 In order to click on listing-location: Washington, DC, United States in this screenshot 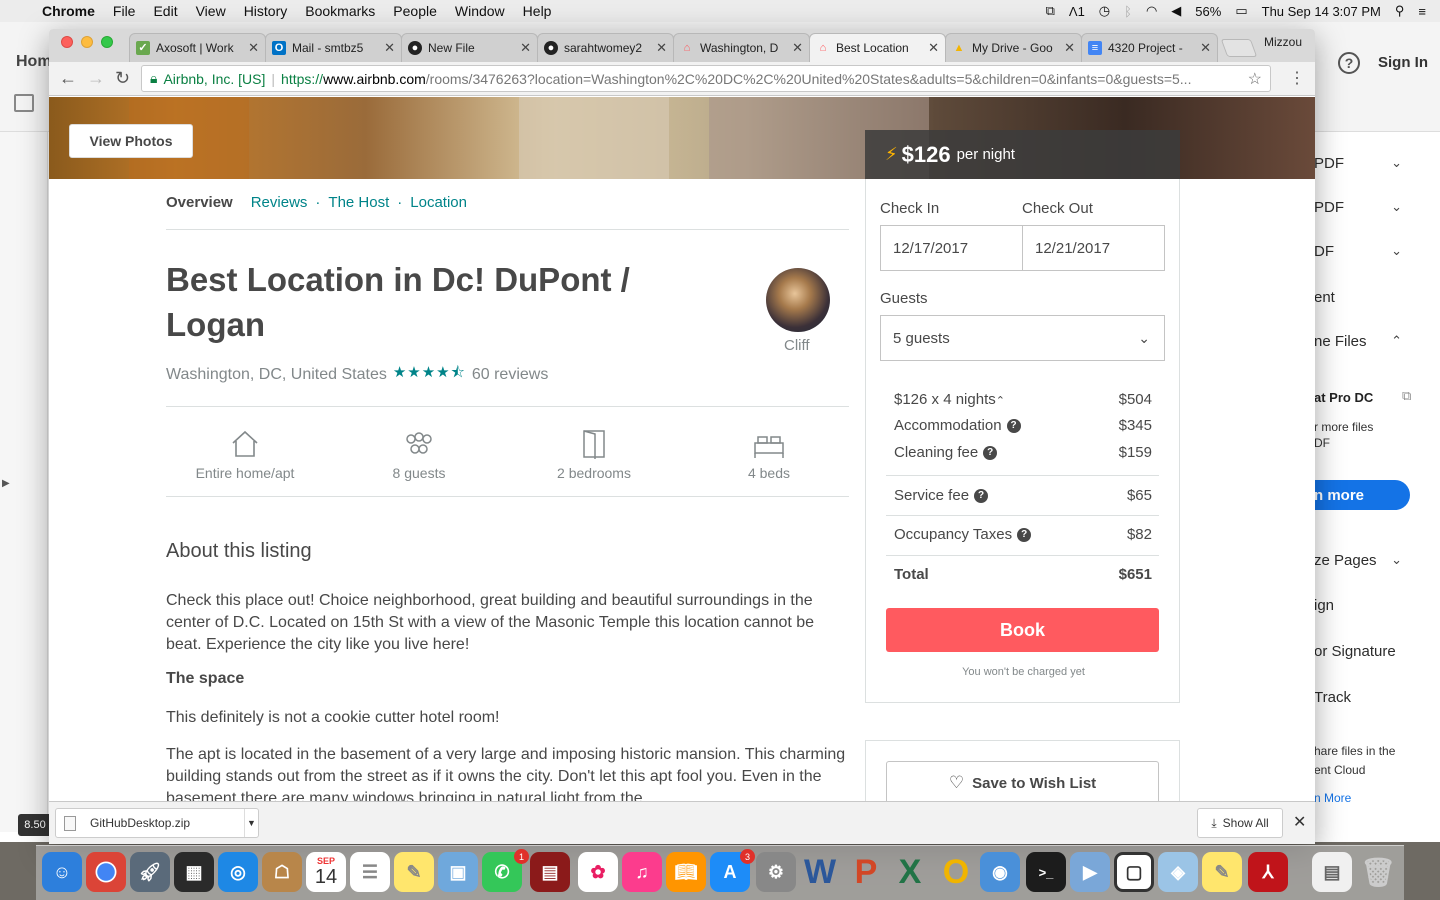, I will do `click(276, 375)`.